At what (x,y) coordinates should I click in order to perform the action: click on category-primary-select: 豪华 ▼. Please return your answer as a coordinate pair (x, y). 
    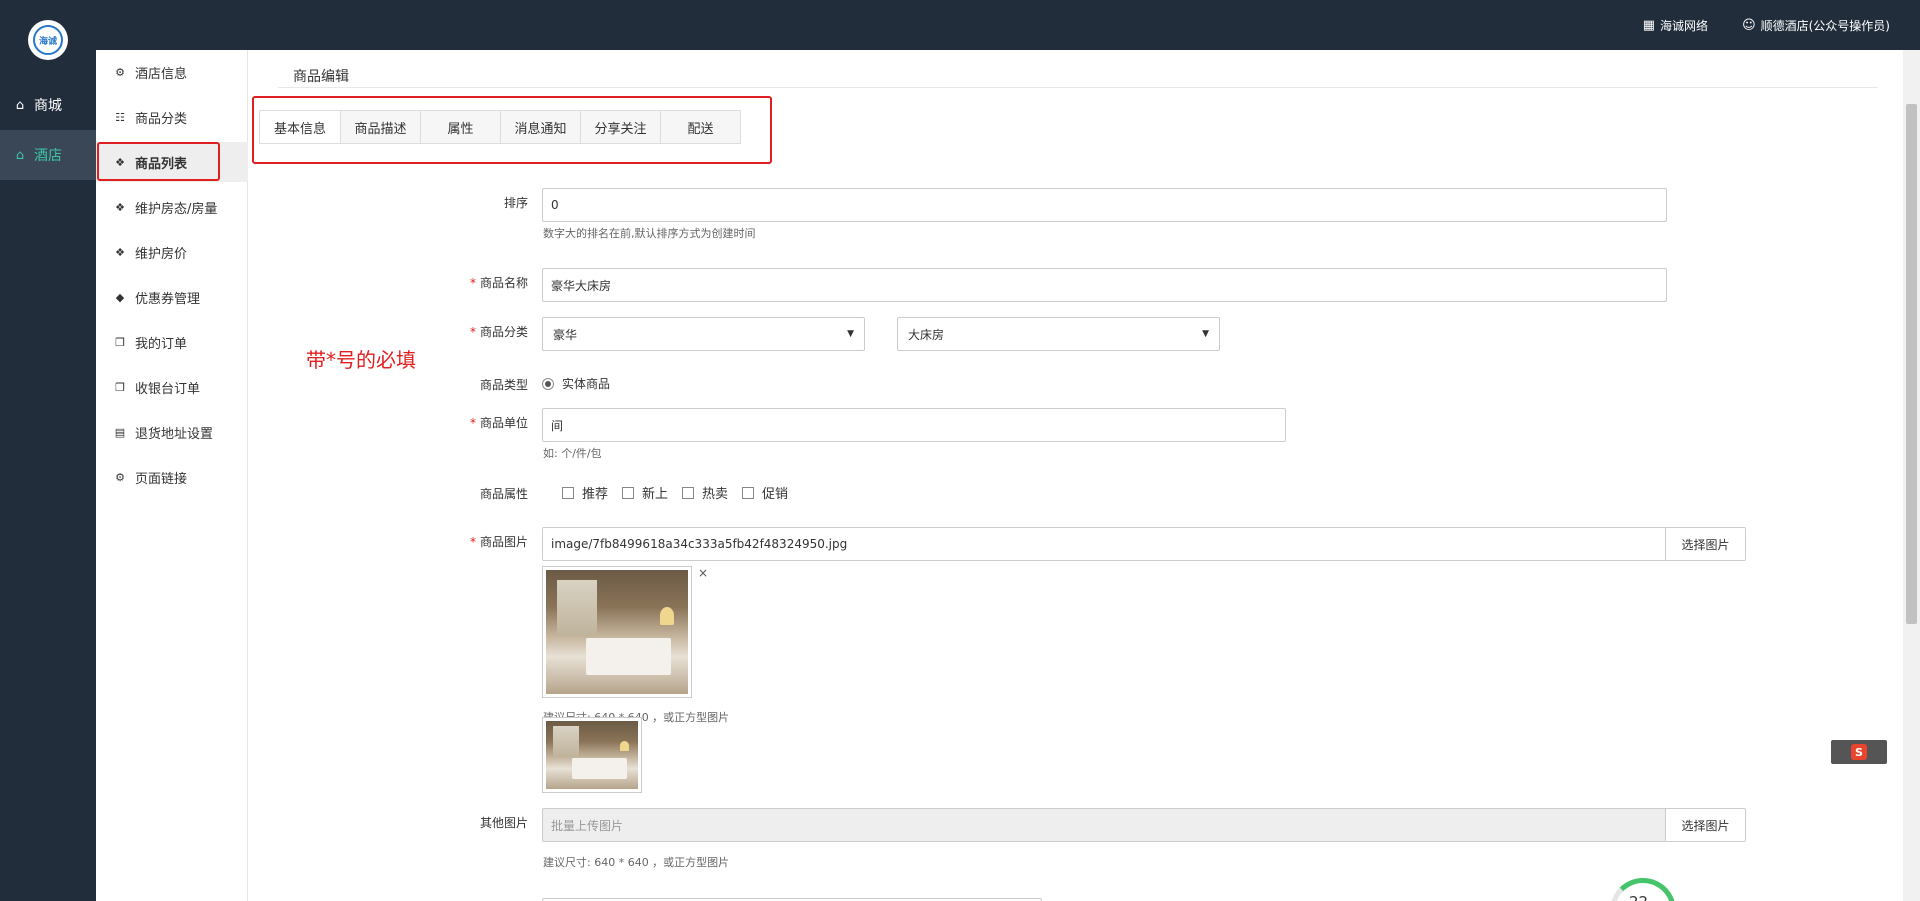
    Looking at the image, I should click on (703, 334).